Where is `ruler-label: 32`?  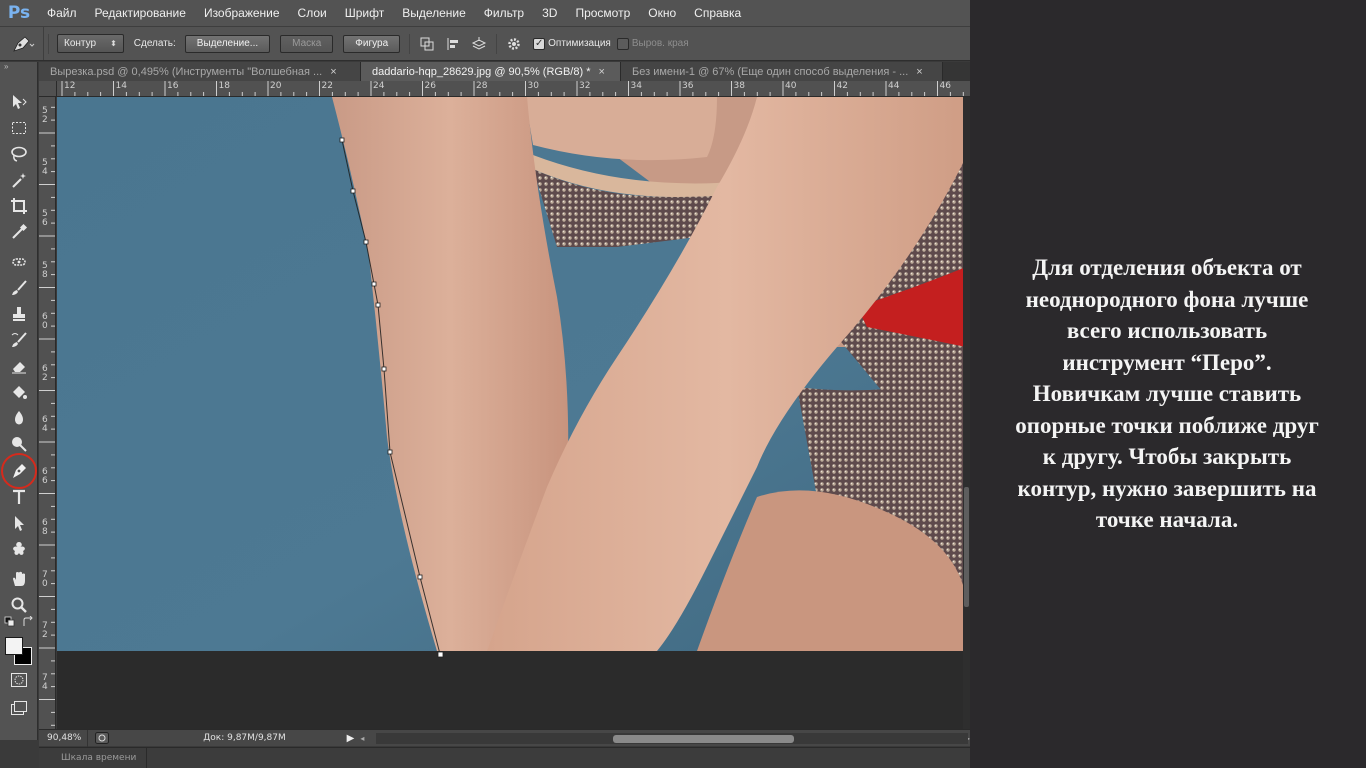 ruler-label: 32 is located at coordinates (585, 86).